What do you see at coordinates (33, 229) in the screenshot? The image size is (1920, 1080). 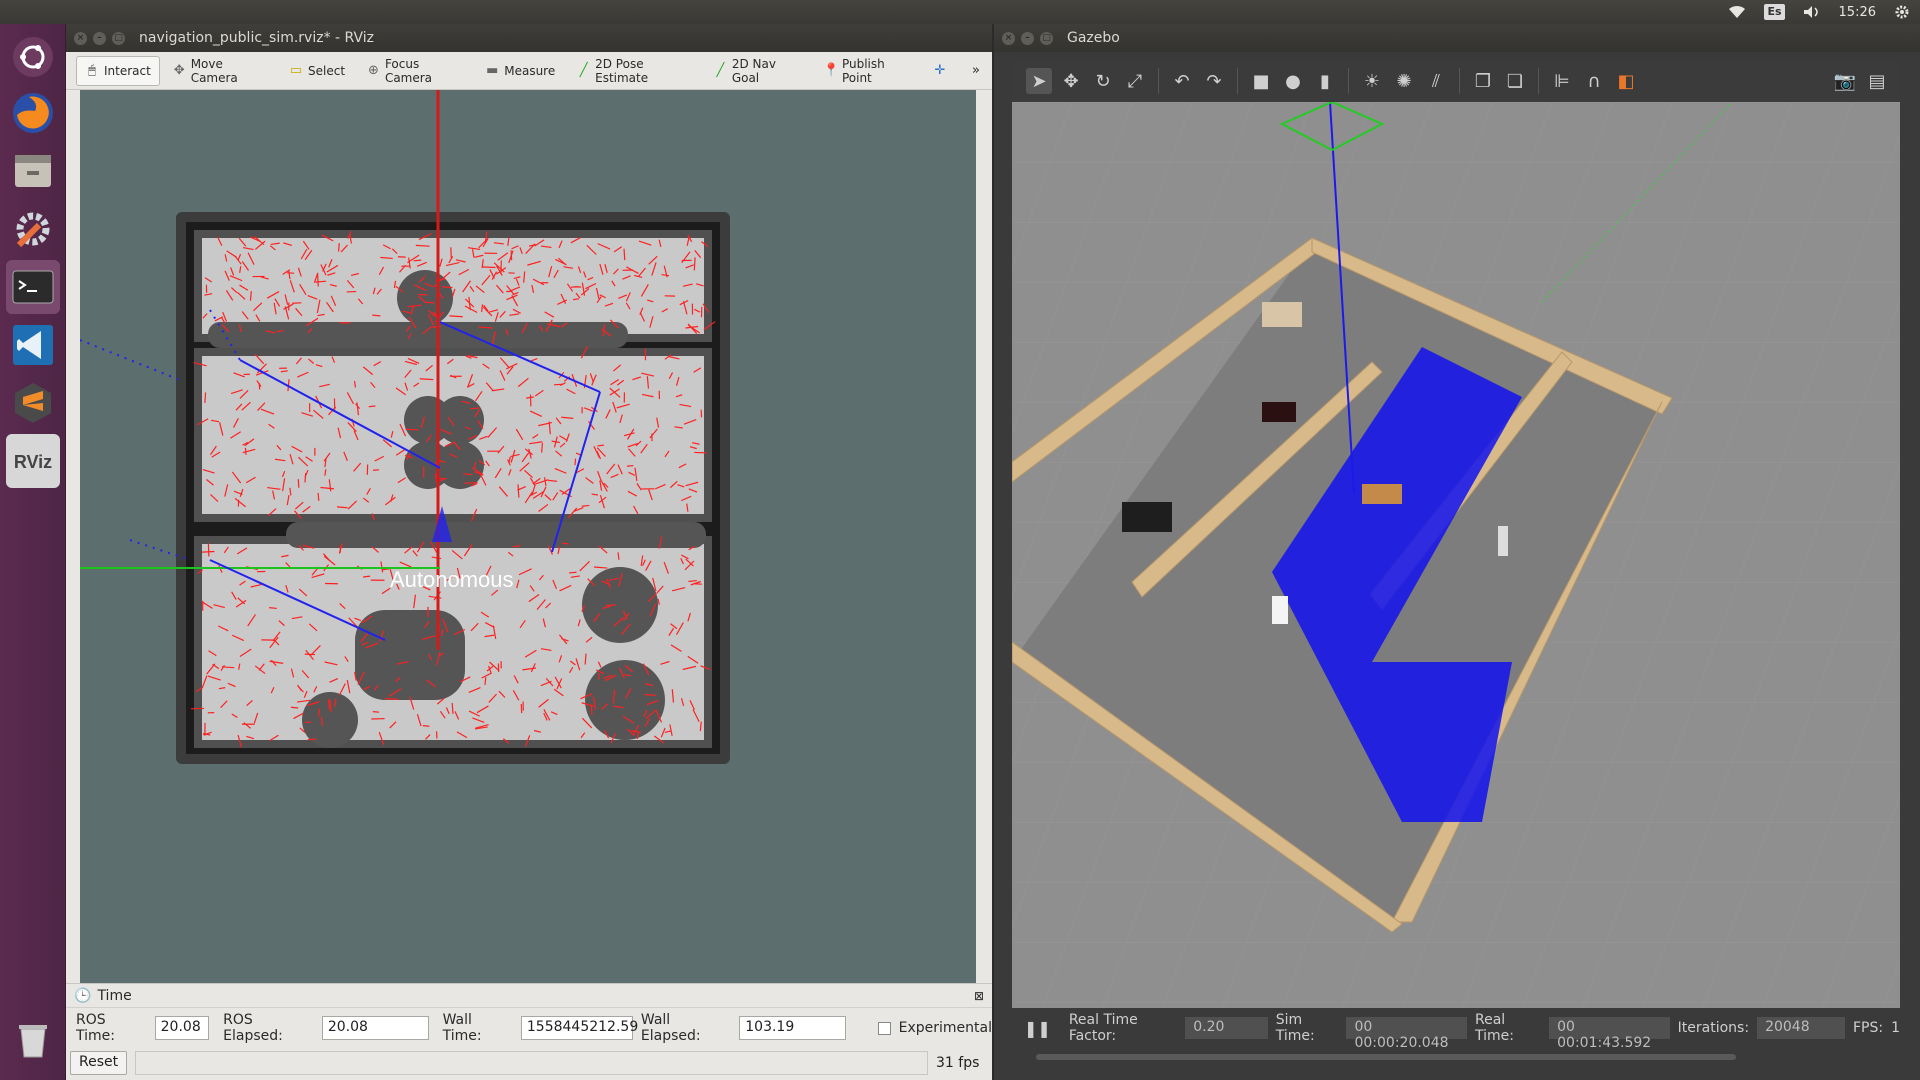 I see `system-settings-icon` at bounding box center [33, 229].